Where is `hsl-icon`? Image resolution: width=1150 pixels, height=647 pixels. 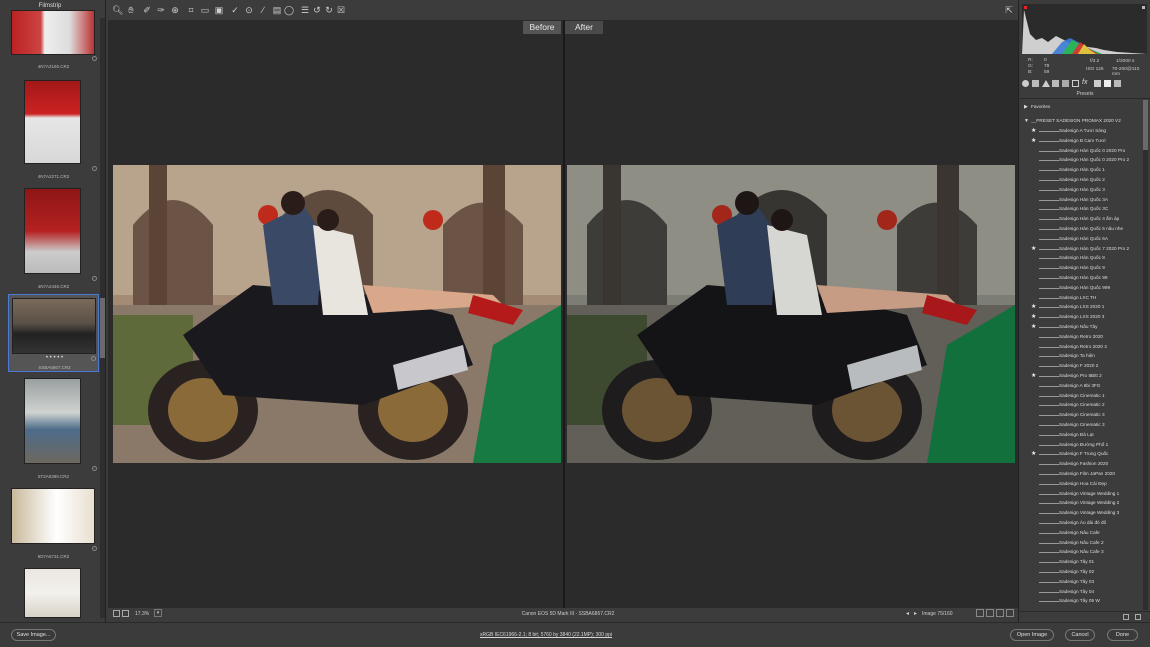 hsl-icon is located at coordinates (1055, 83).